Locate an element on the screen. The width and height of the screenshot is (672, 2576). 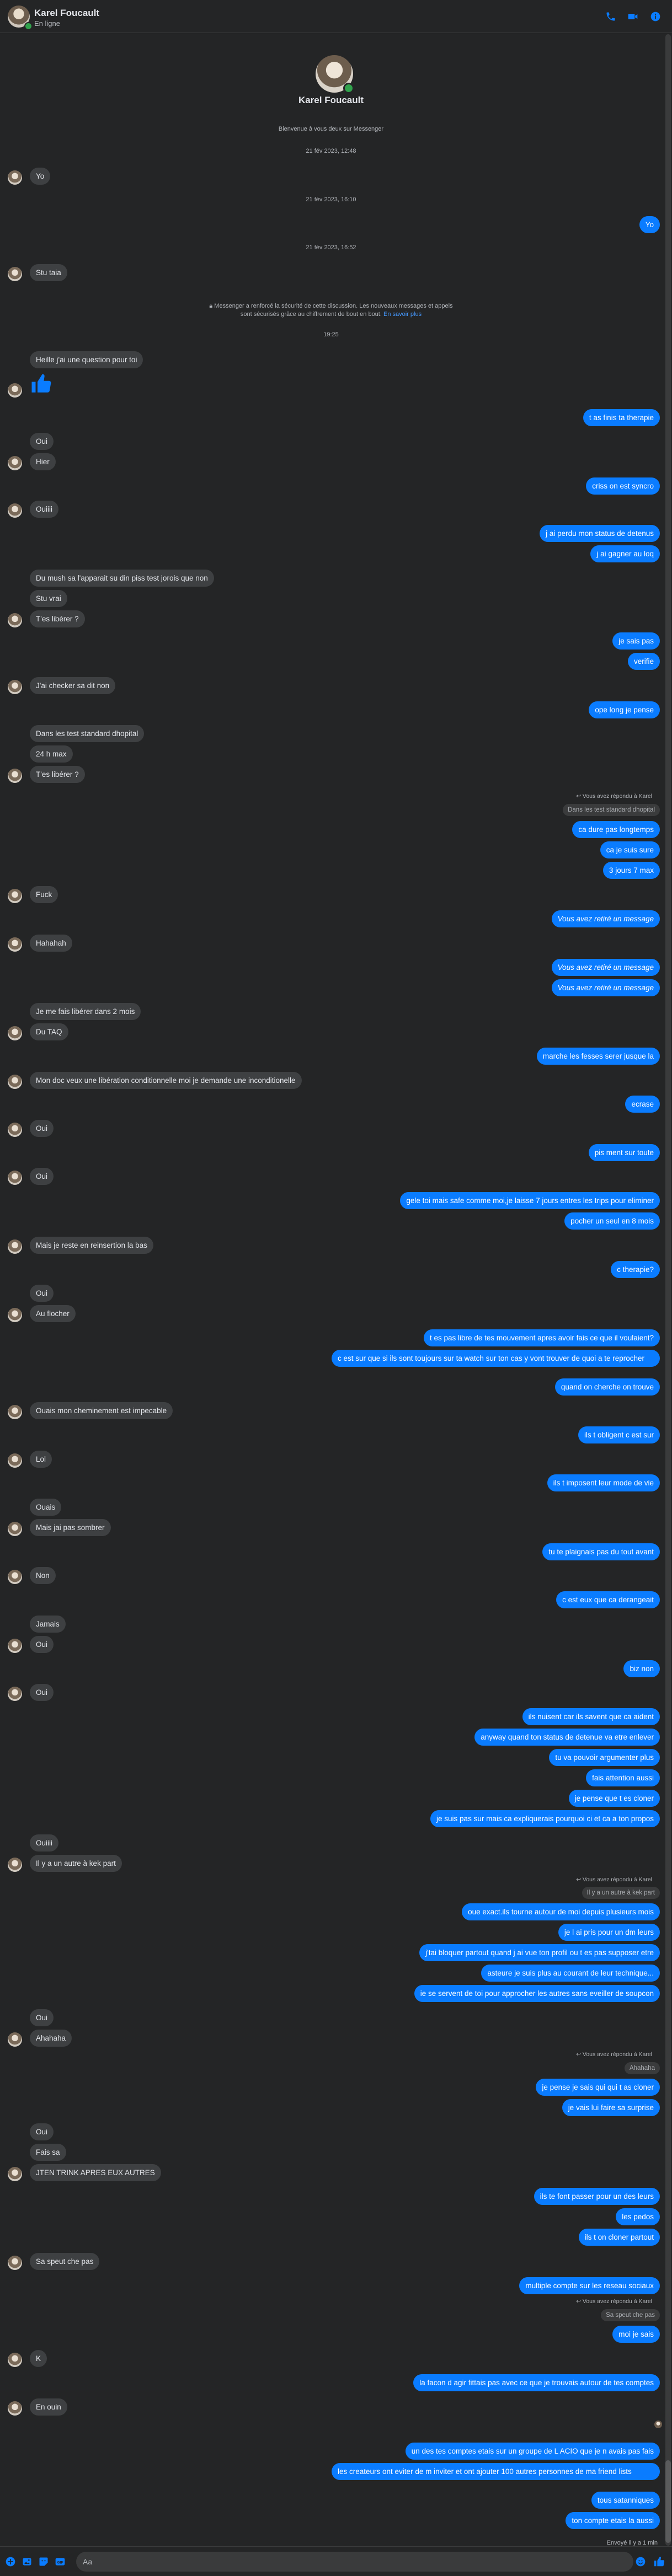
outgoing-message-bubble: tu te plaignais pas du tout avant is located at coordinates (601, 1551).